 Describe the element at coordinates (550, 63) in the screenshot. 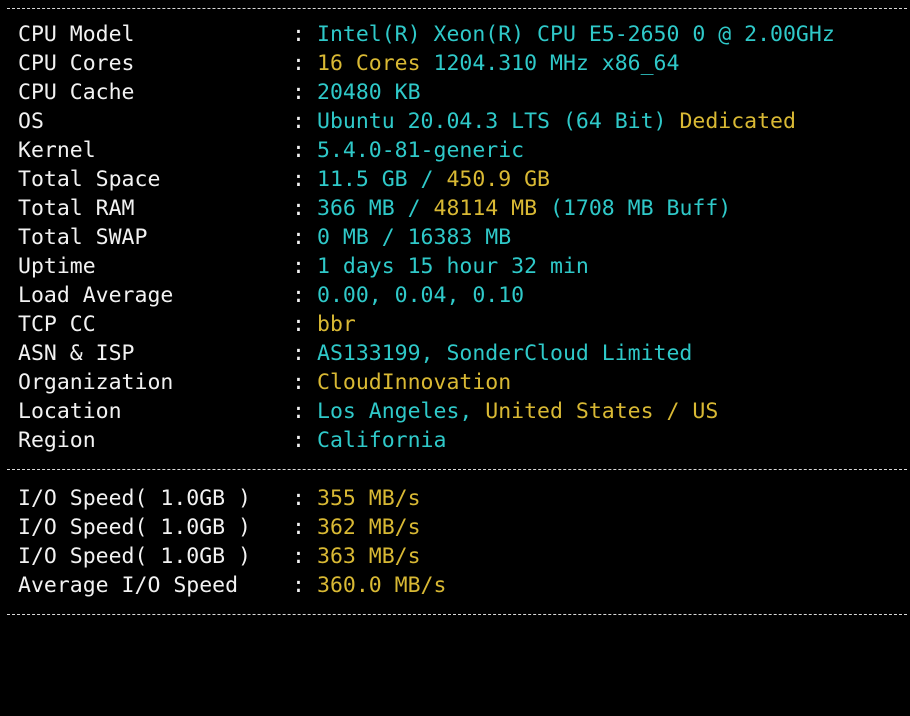

I see `value-segment: 1204.310 MHz x86_64` at that location.